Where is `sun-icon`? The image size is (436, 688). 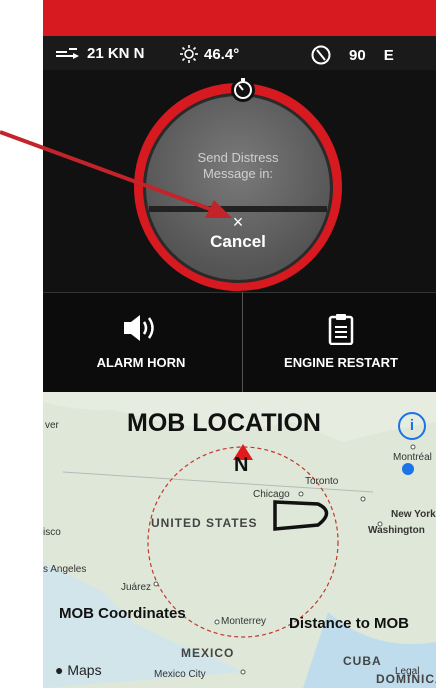 sun-icon is located at coordinates (189, 54).